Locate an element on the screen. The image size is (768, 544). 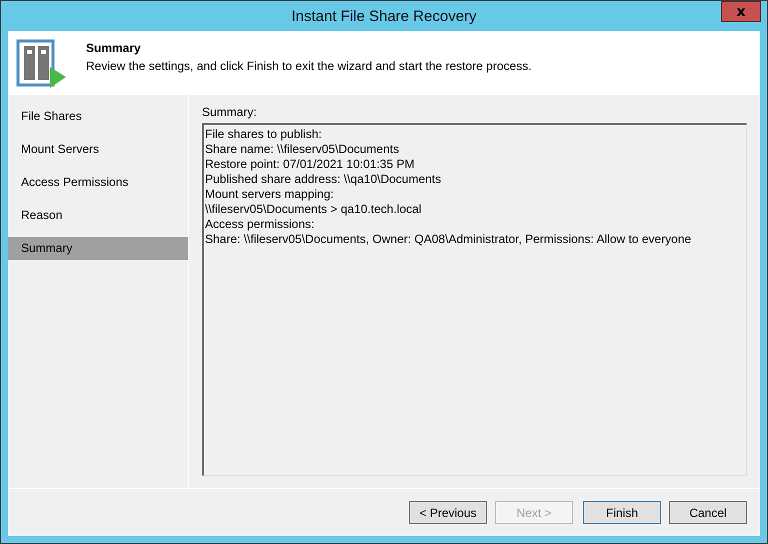
window-title: Instant File Share Recovery is located at coordinates (384, 16).